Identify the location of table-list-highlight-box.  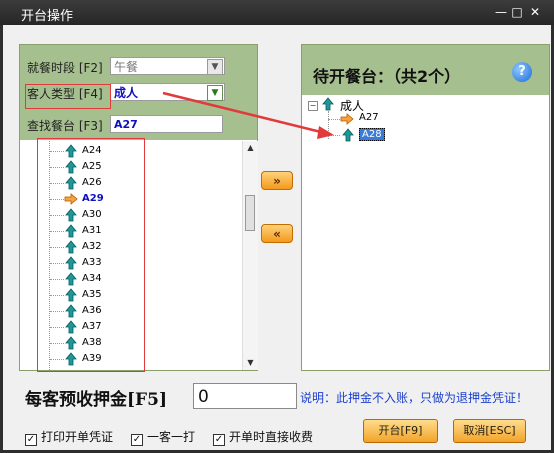
(91, 255).